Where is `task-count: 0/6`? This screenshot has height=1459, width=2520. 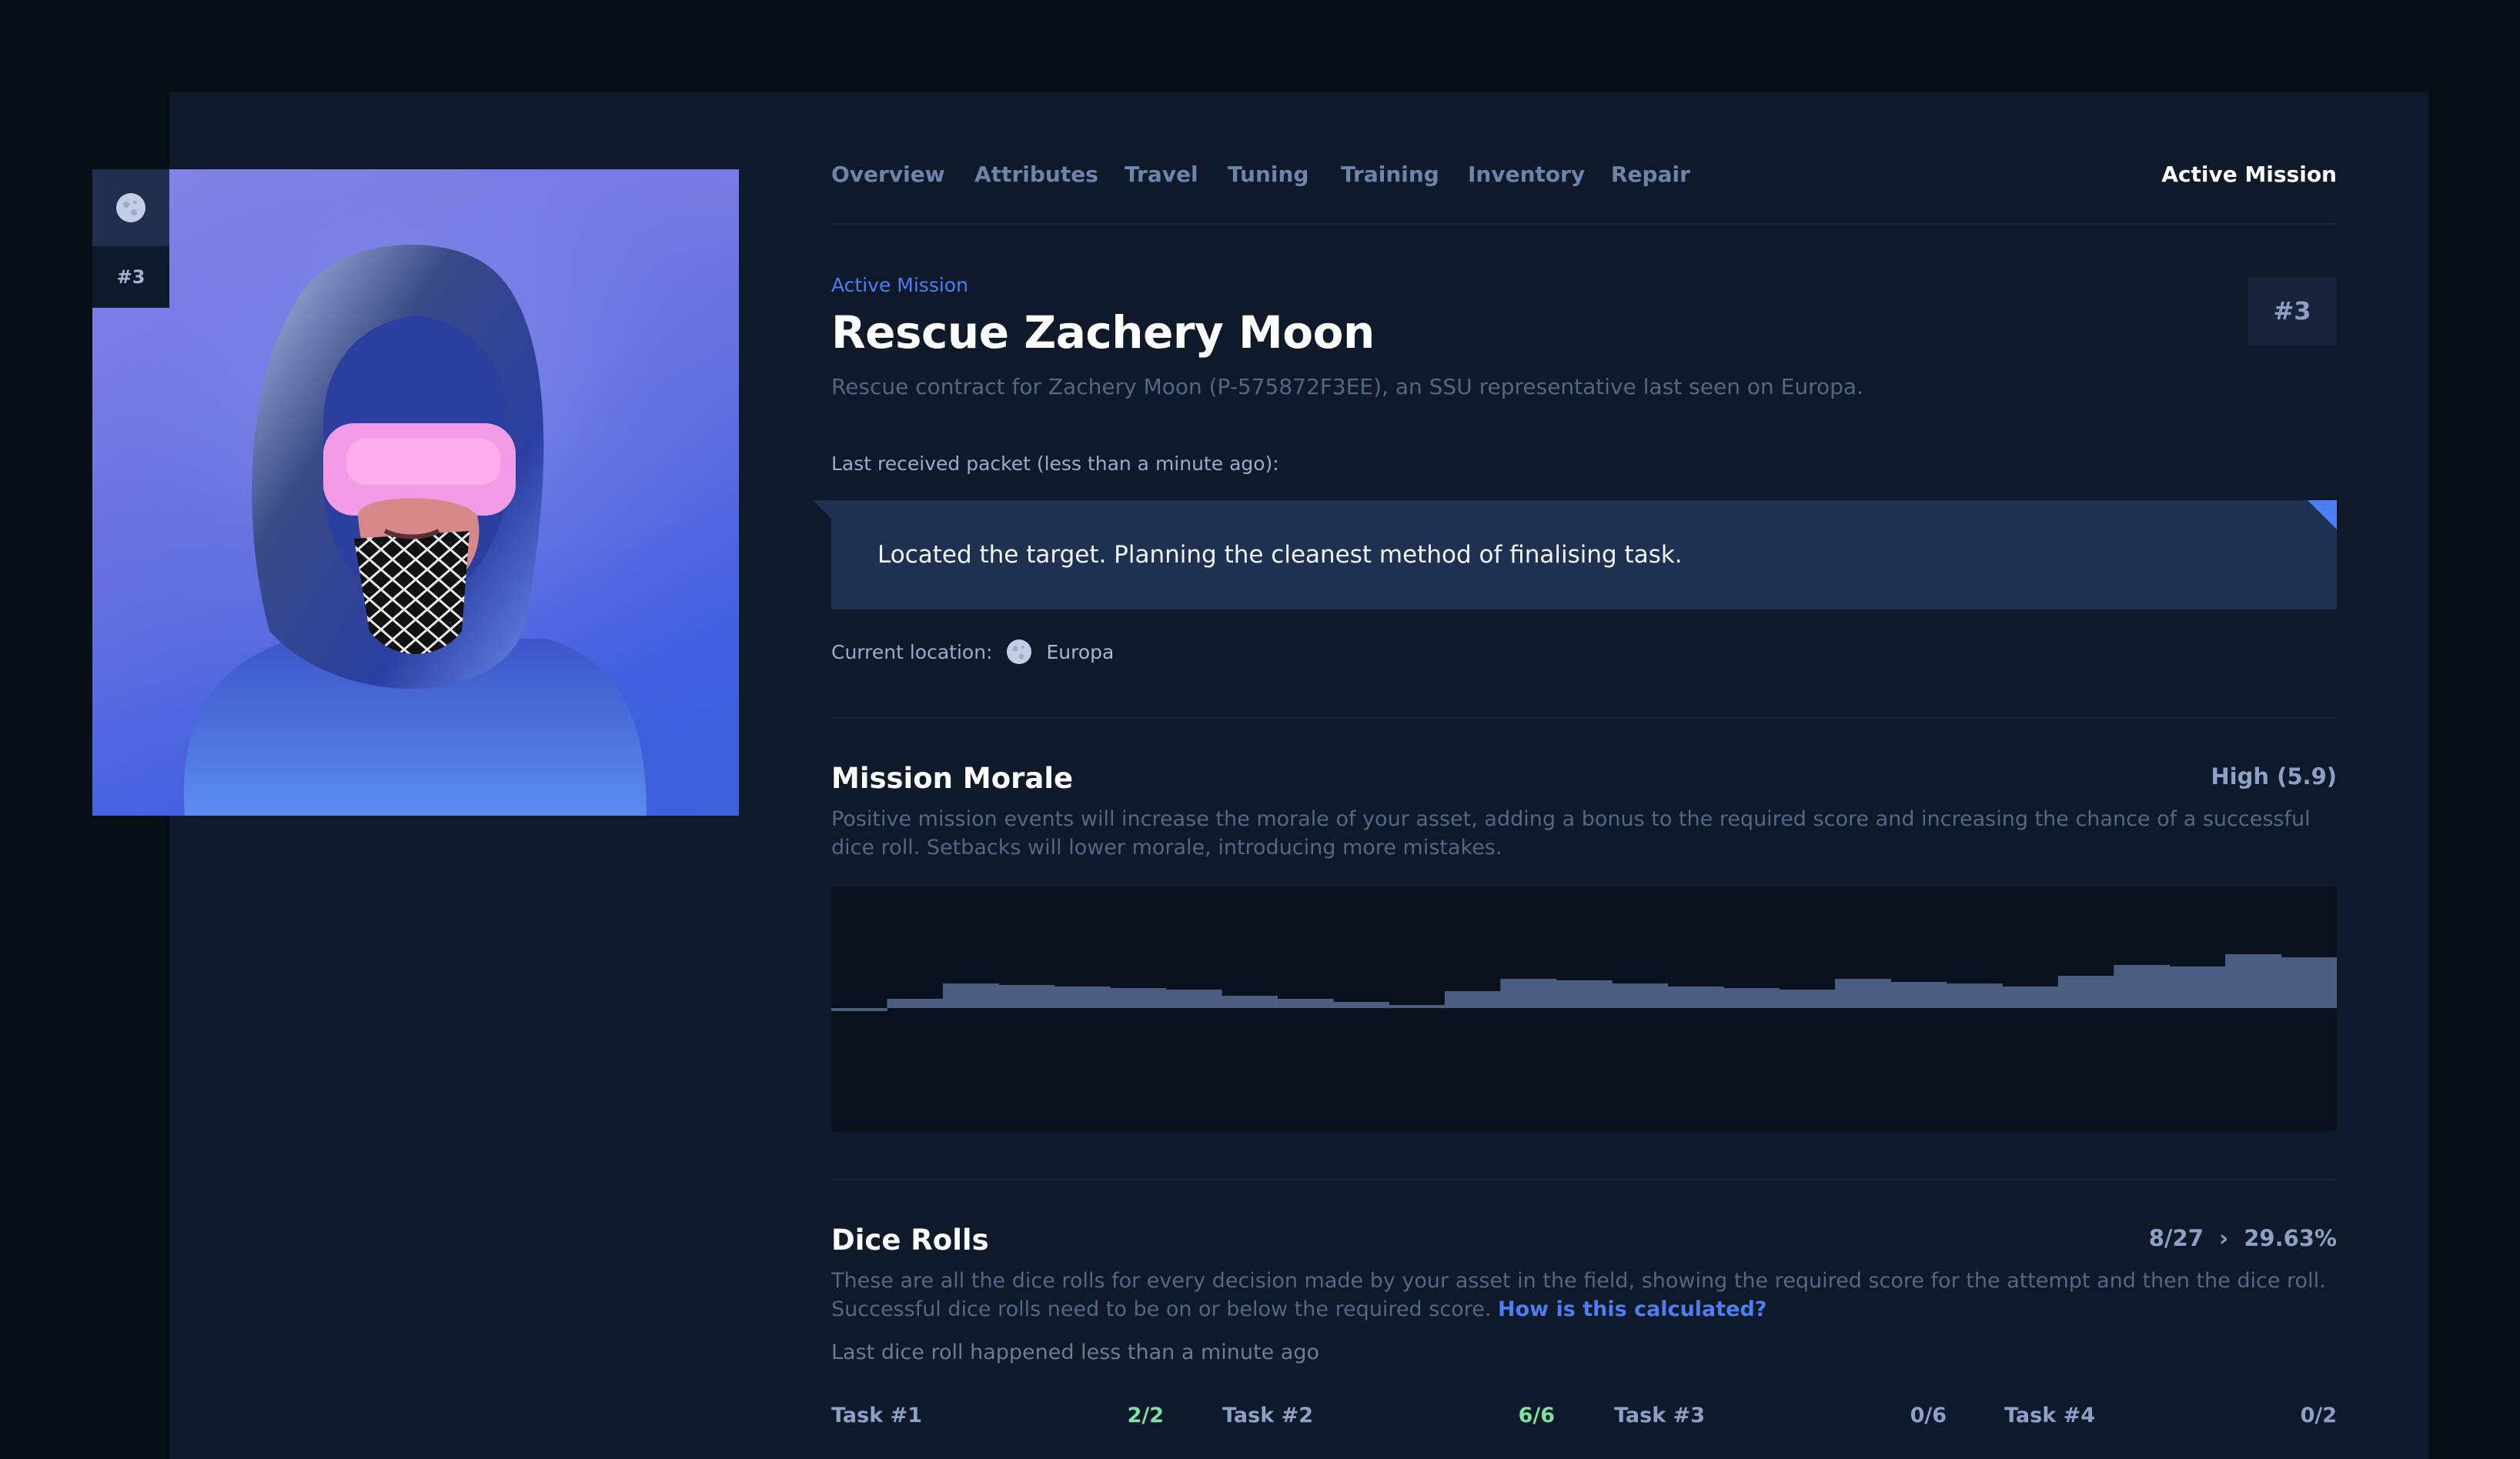 task-count: 0/6 is located at coordinates (1928, 1415).